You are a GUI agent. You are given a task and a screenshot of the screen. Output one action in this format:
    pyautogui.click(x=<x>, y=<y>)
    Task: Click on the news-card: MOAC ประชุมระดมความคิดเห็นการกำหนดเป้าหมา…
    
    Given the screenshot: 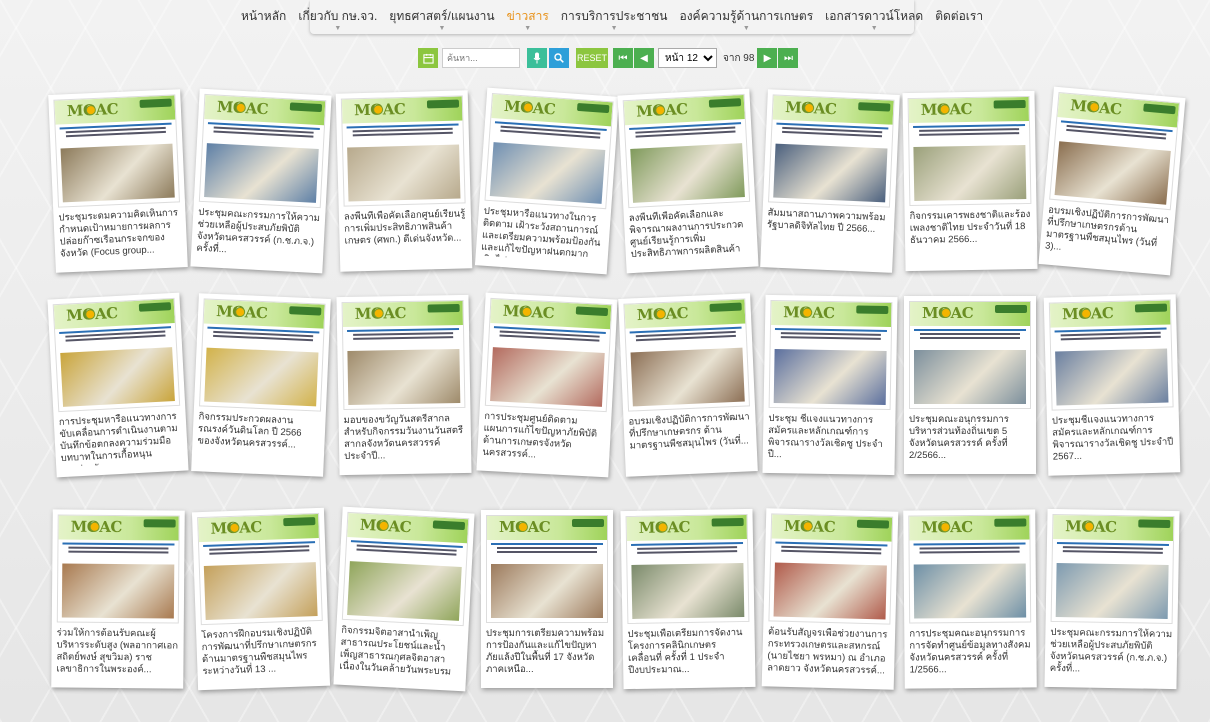 What is the action you would take?
    pyautogui.click(x=118, y=181)
    